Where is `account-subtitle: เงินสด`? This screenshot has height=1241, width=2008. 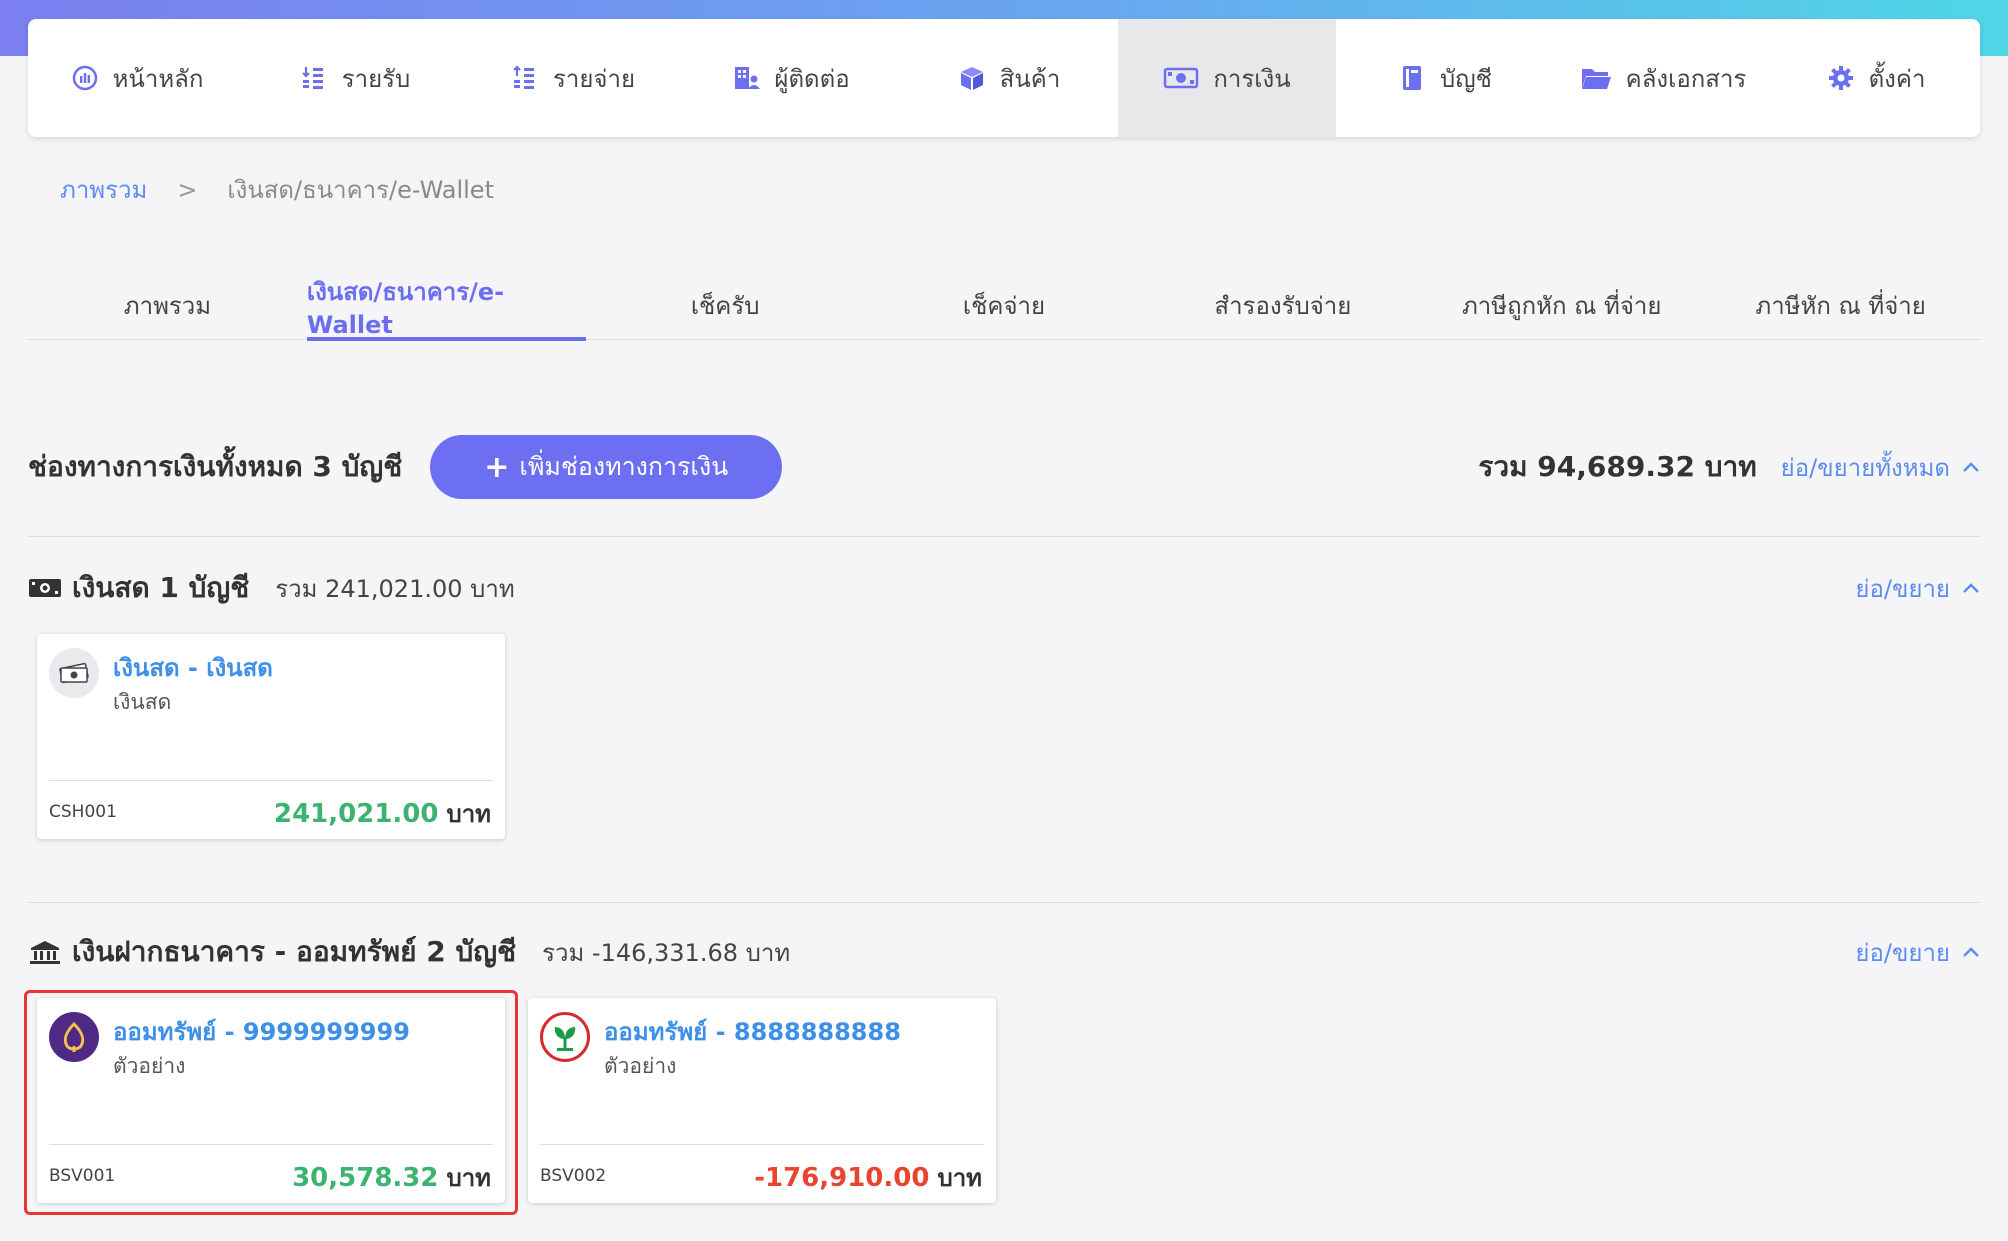
account-subtitle: เงินสด is located at coordinates (142, 702).